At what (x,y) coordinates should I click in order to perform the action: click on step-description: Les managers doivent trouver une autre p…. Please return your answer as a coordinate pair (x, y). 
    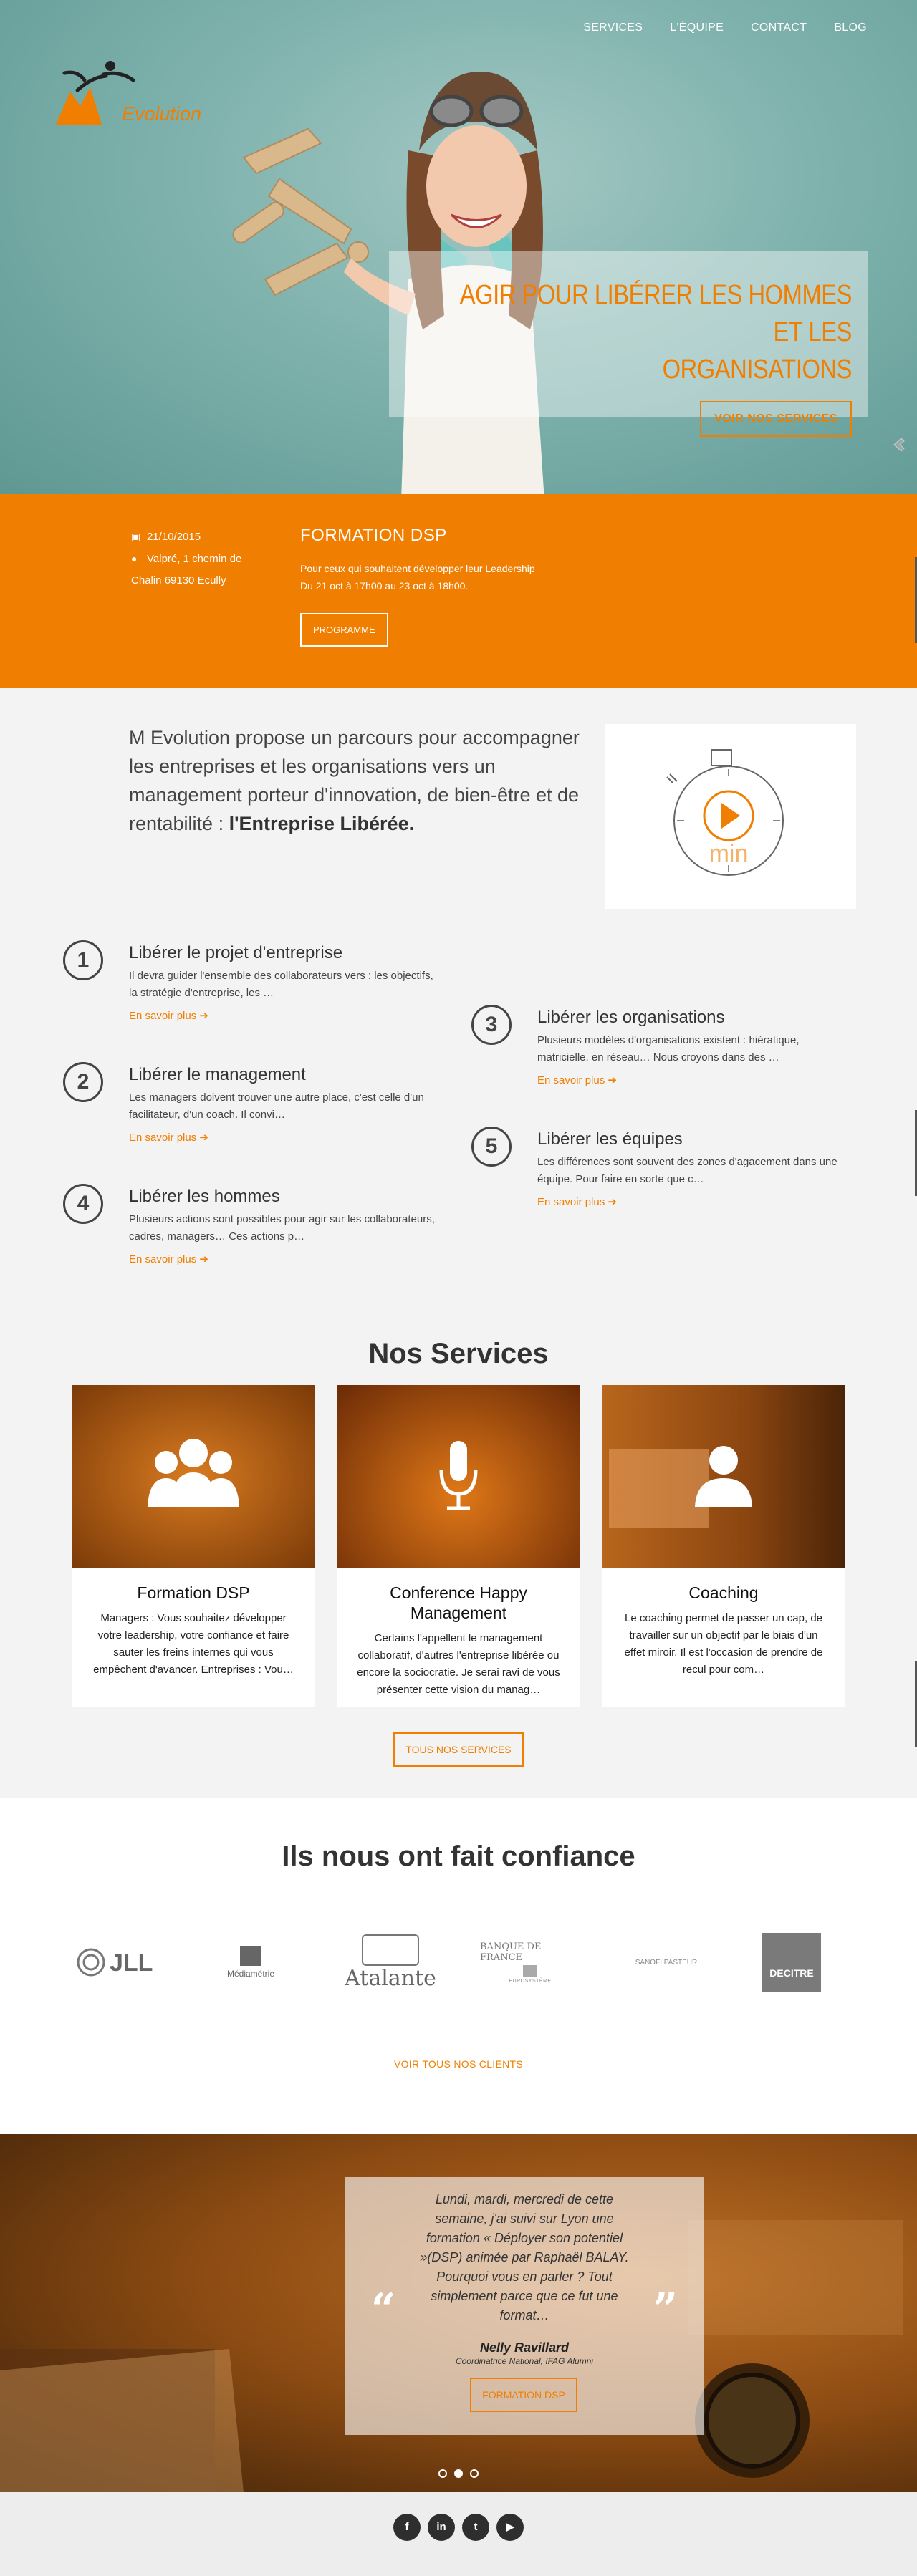
    Looking at the image, I should click on (276, 1106).